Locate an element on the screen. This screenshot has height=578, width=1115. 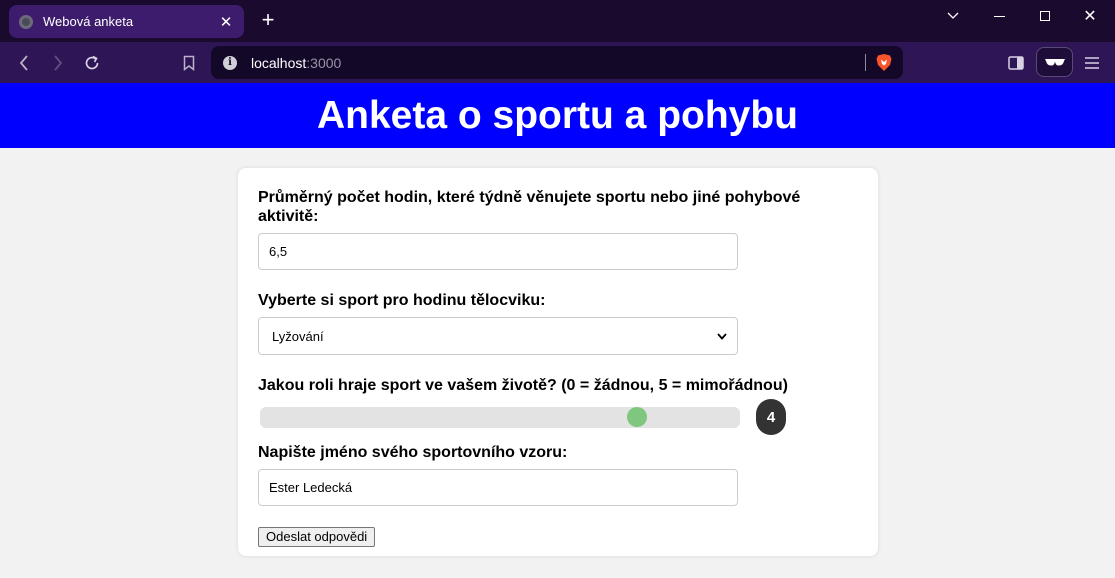
tab-search-button is located at coordinates (953, 16).